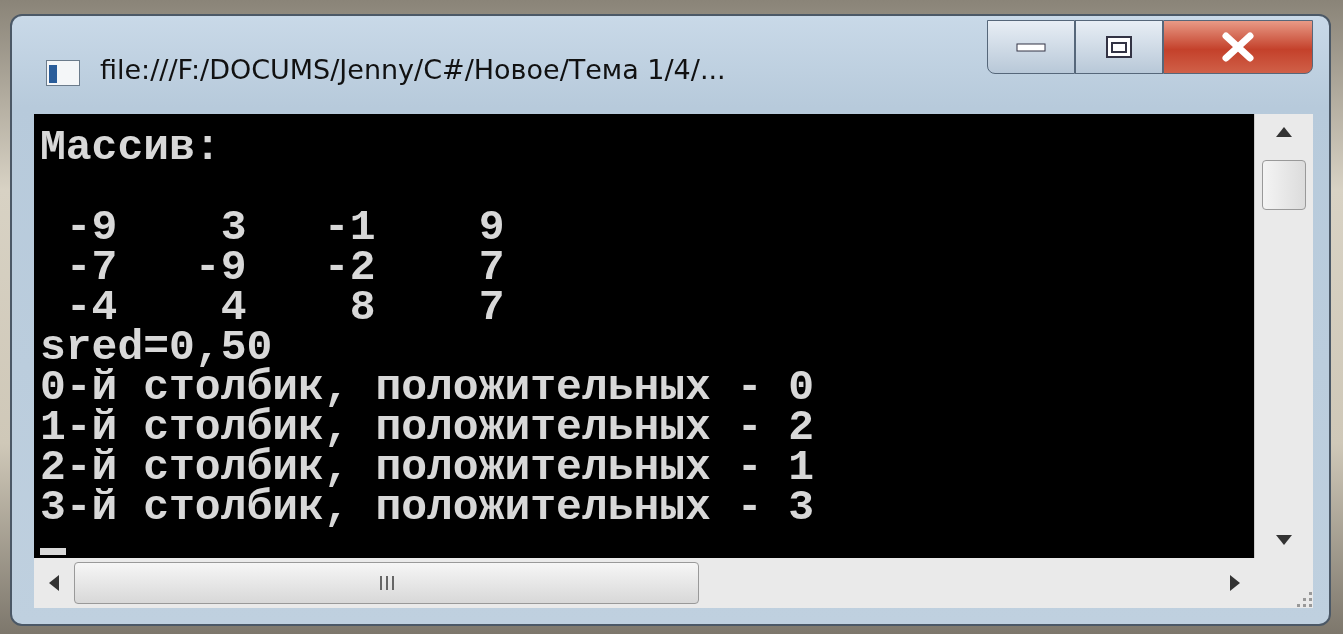 This screenshot has height=634, width=1343. Describe the element at coordinates (1284, 540) in the screenshot. I see `down-arrow-icon` at that location.